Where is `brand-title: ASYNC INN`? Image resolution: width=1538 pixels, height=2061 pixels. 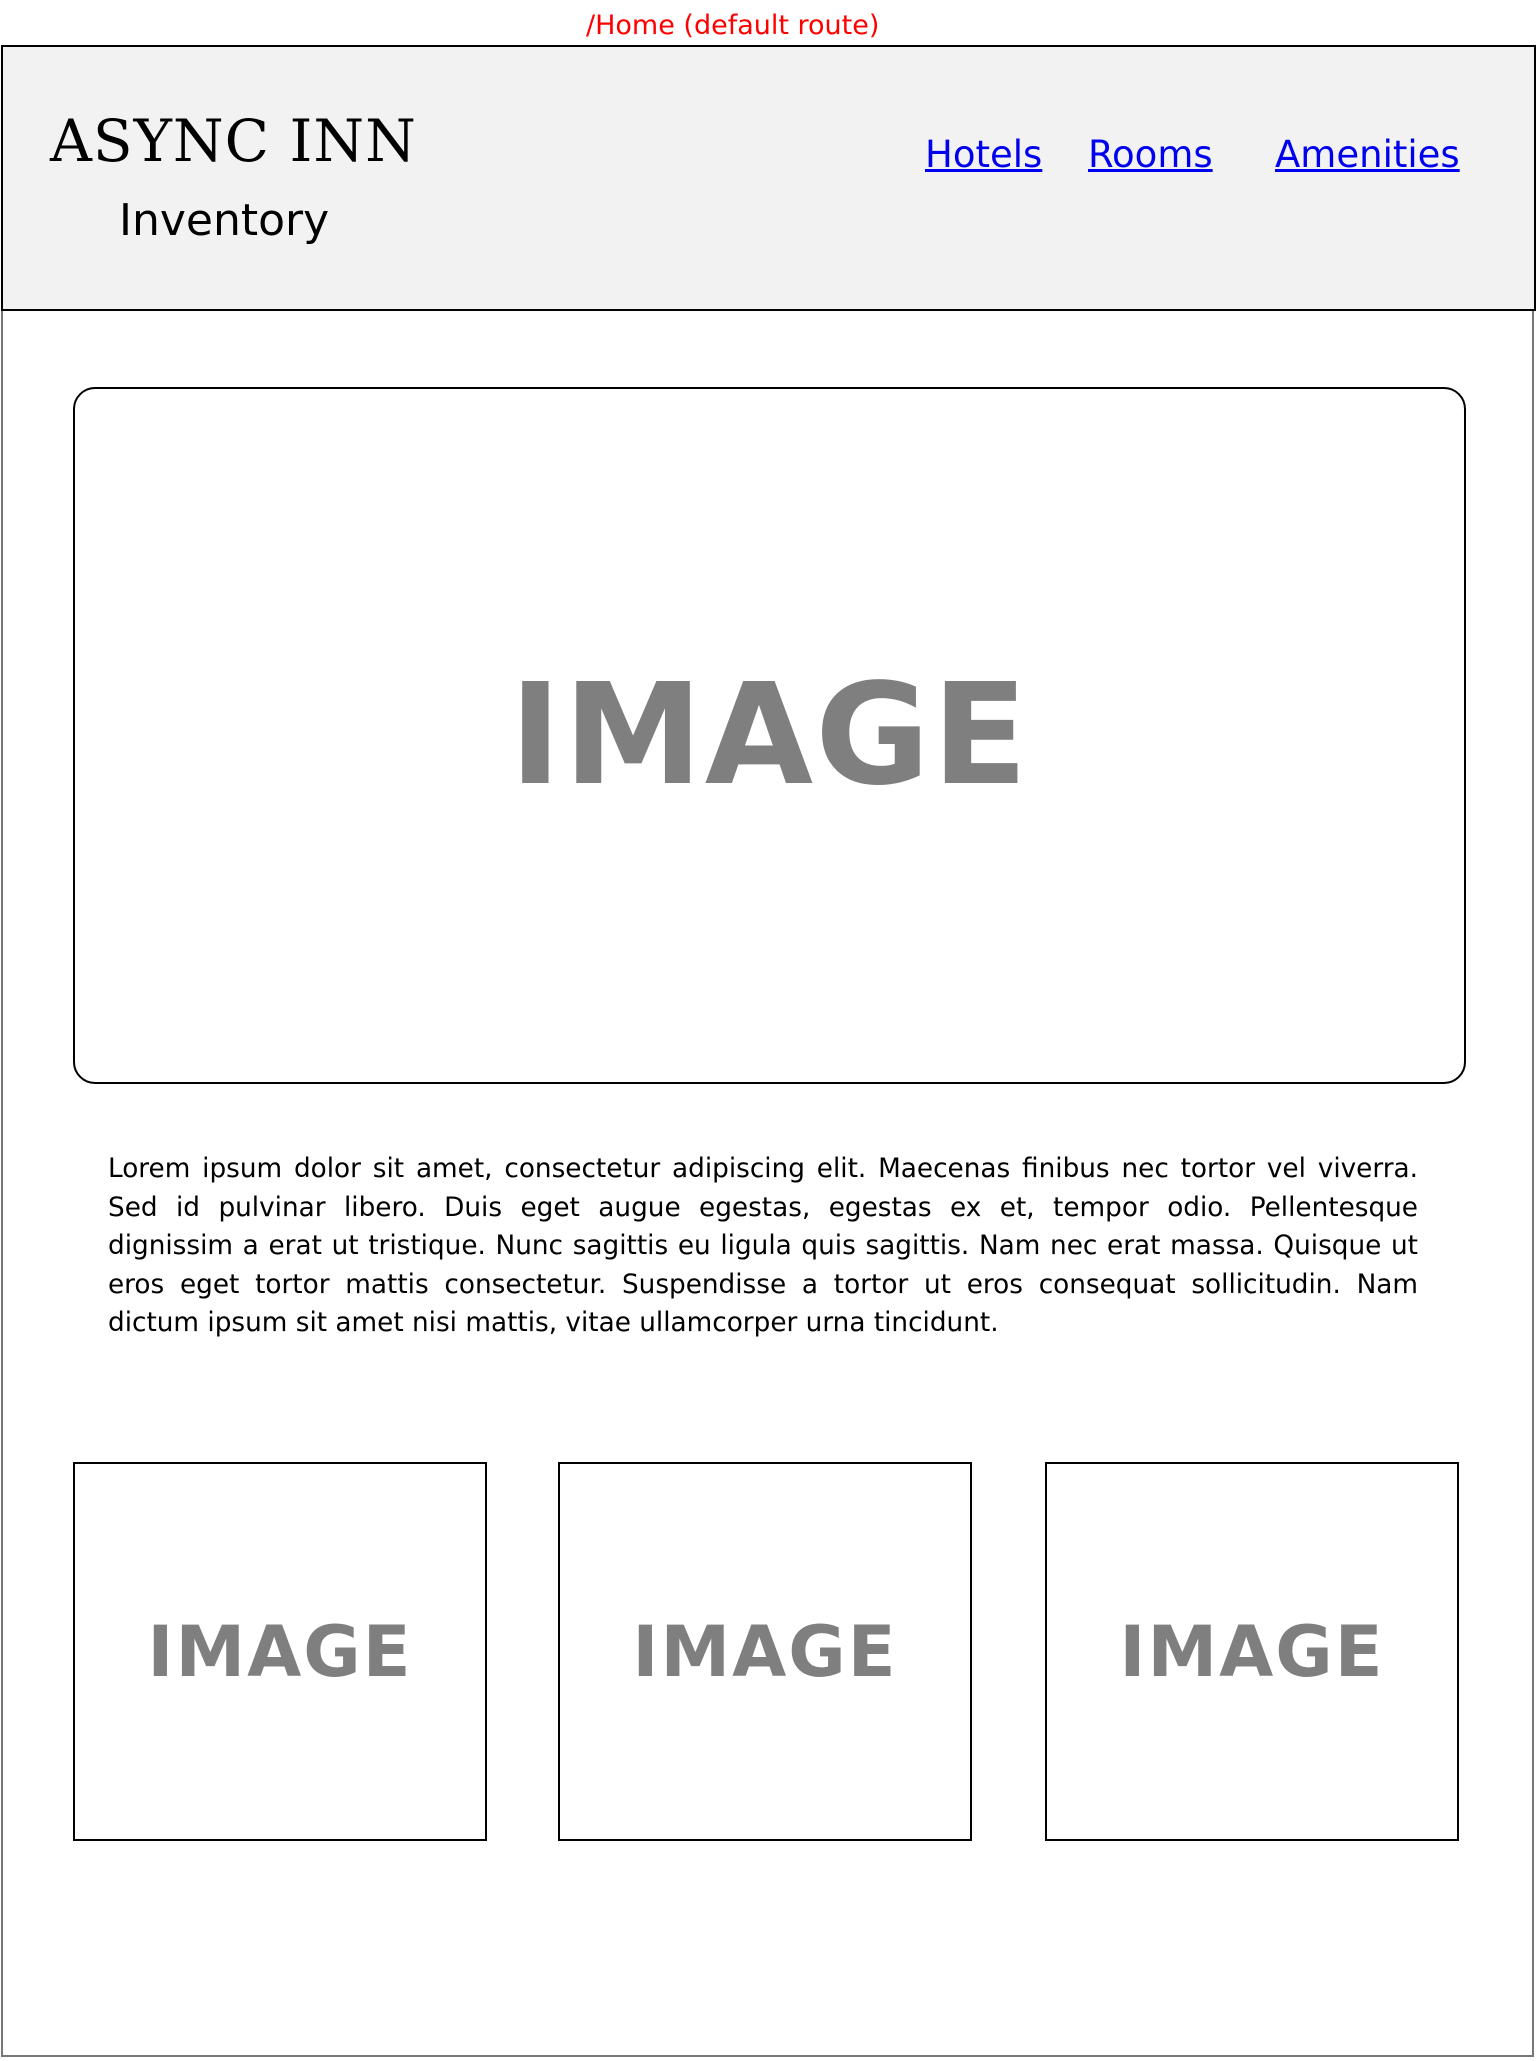
brand-title: ASYNC INN is located at coordinates (233, 141).